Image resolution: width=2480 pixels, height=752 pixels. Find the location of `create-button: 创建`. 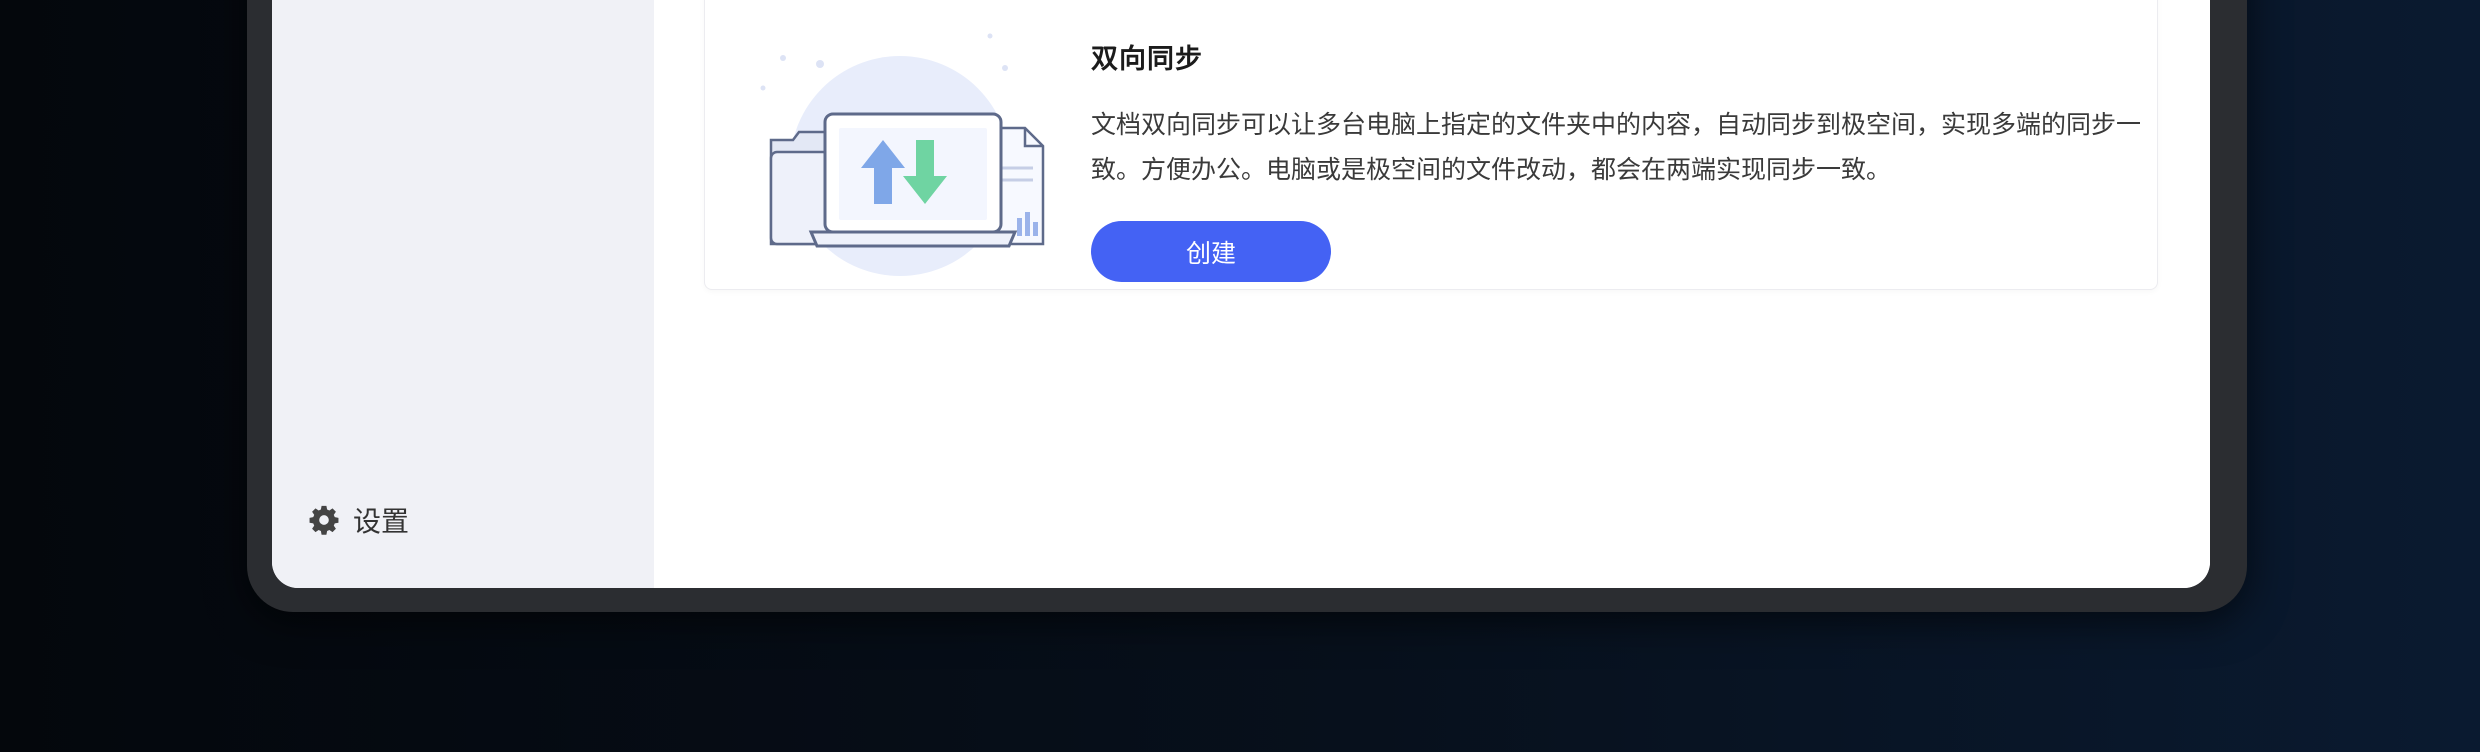

create-button: 创建 is located at coordinates (1211, 251).